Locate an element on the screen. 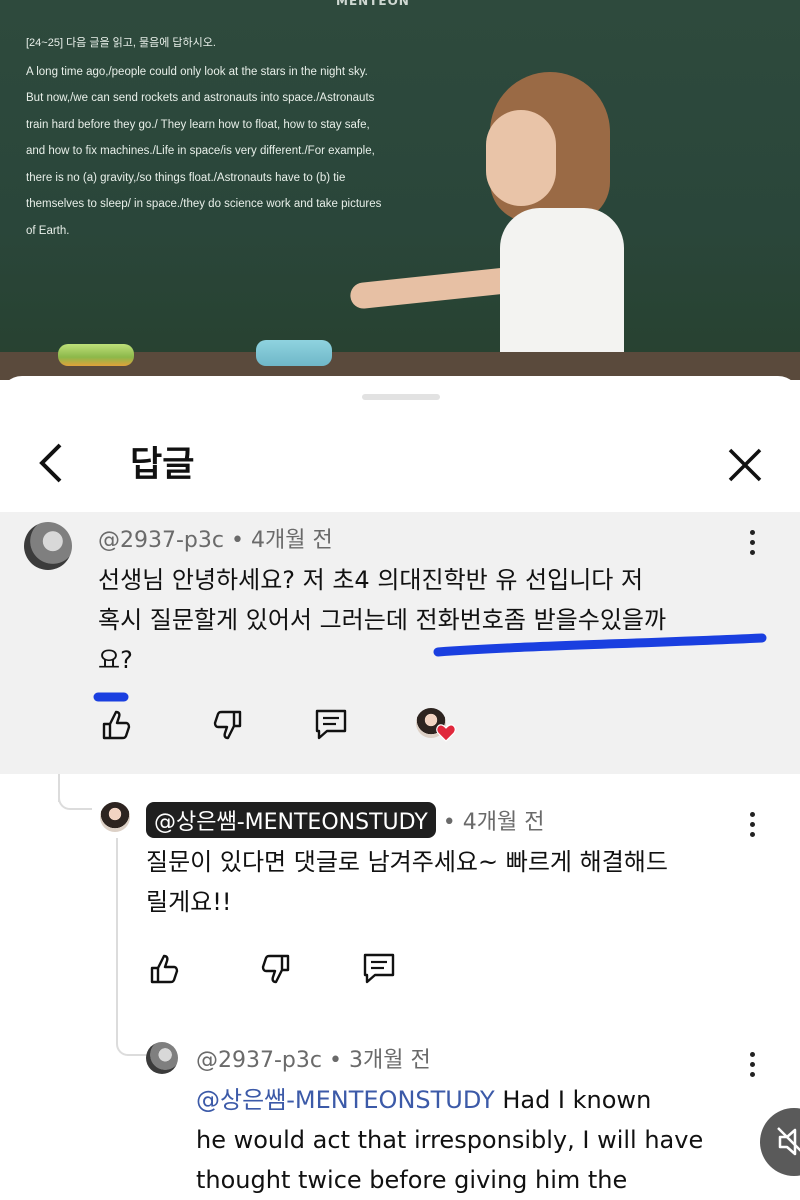 The width and height of the screenshot is (800, 1200). drag-handle is located at coordinates (401, 397).